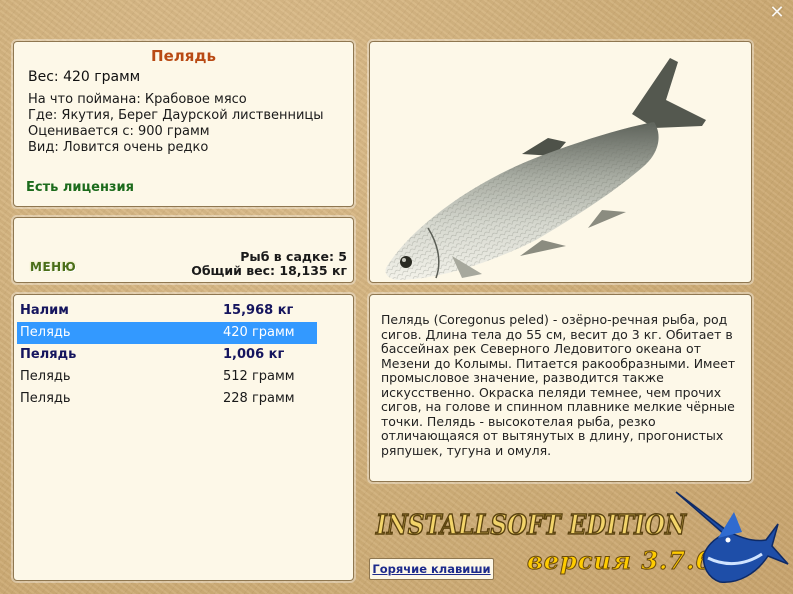  Describe the element at coordinates (84, 77) in the screenshot. I see `fish-weight: Вес: 420 грамм` at that location.